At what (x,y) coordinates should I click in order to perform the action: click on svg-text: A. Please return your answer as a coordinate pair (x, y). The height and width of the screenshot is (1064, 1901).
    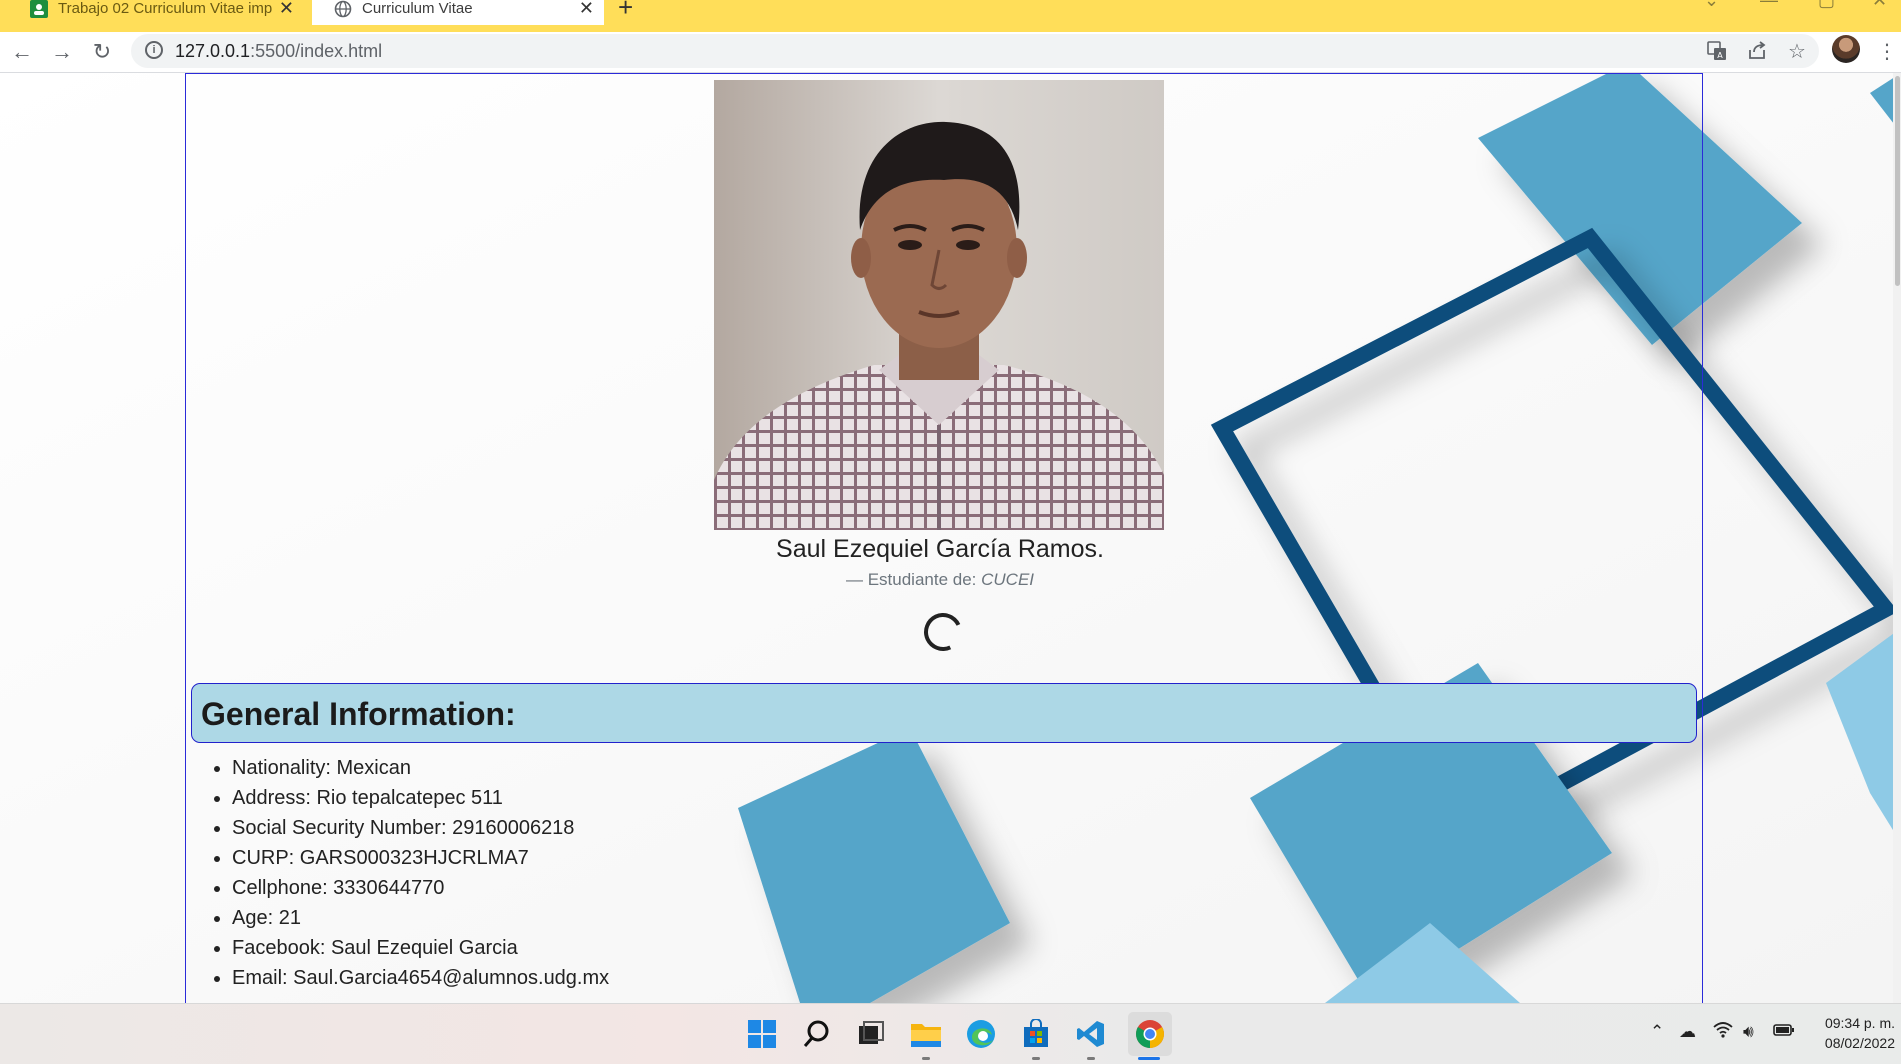
    Looking at the image, I should click on (1720, 55).